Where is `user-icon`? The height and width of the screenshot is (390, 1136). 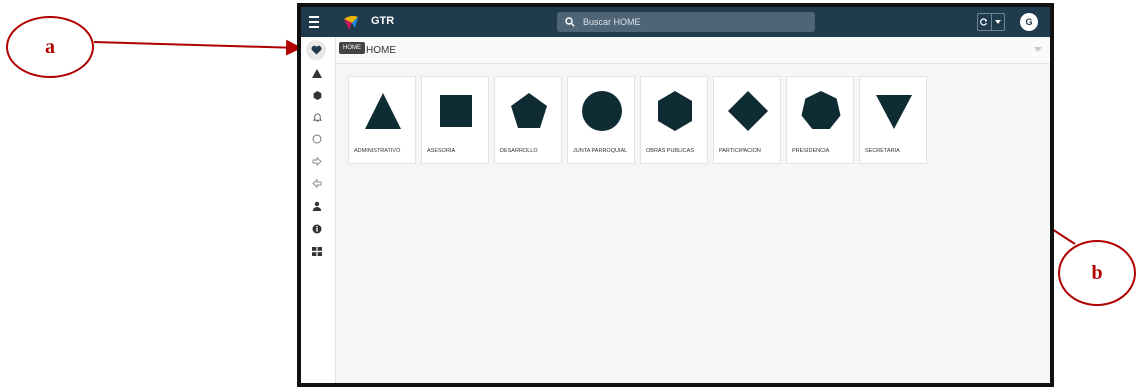
user-icon is located at coordinates (317, 206).